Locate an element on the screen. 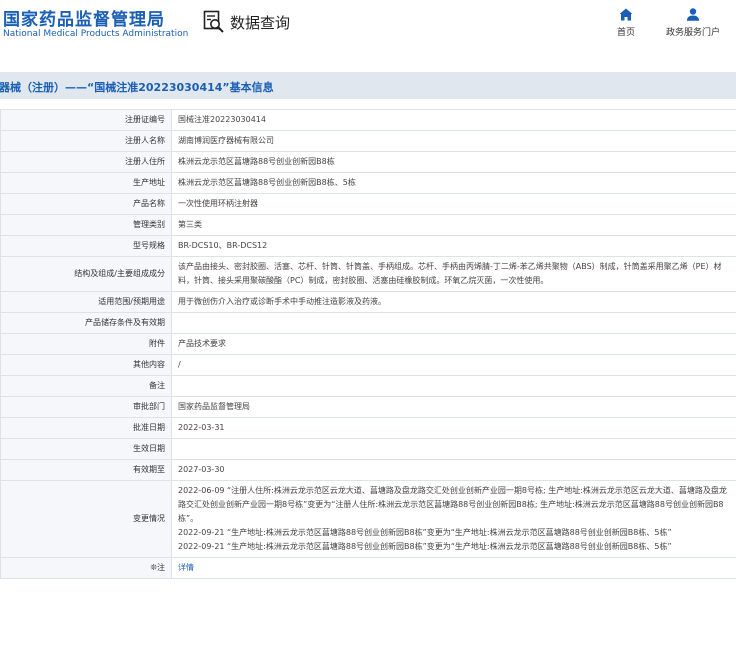 The width and height of the screenshot is (736, 653). field-value: 株洲云龙示范区菖塘路88号创业创新园B8栋 is located at coordinates (453, 162).